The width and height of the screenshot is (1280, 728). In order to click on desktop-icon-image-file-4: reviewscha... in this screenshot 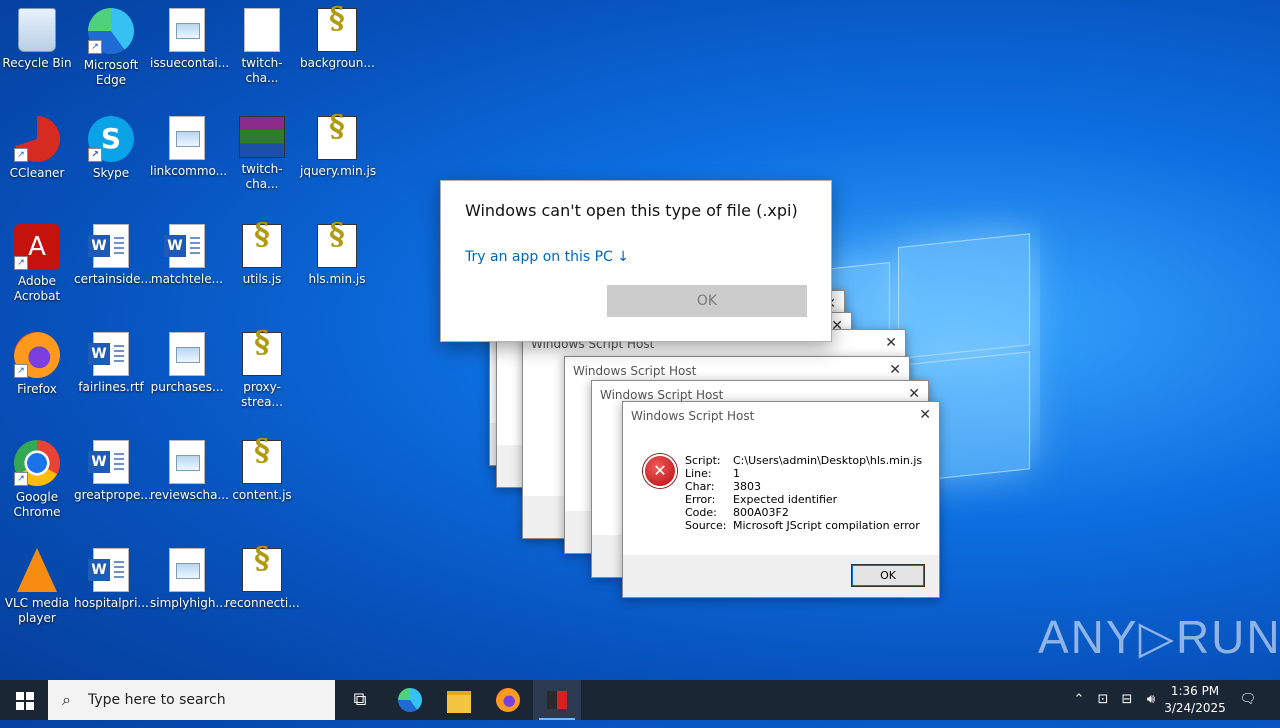, I will do `click(189, 469)`.